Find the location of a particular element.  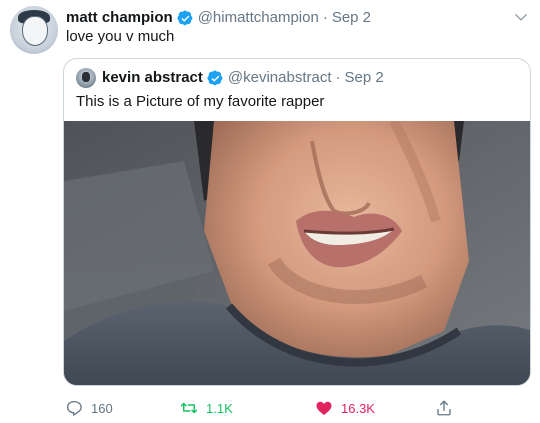

retweet-button: 1.1K is located at coordinates (206, 408).